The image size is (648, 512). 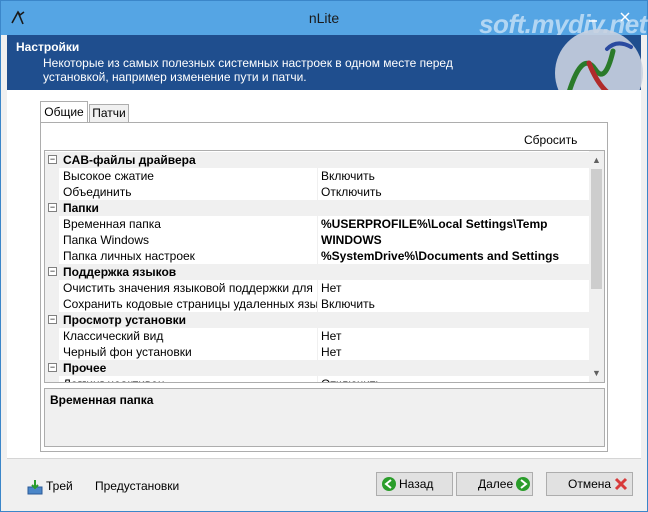 What do you see at coordinates (317, 160) in the screenshot?
I see `category-row: − CAB-файлы драйвера` at bounding box center [317, 160].